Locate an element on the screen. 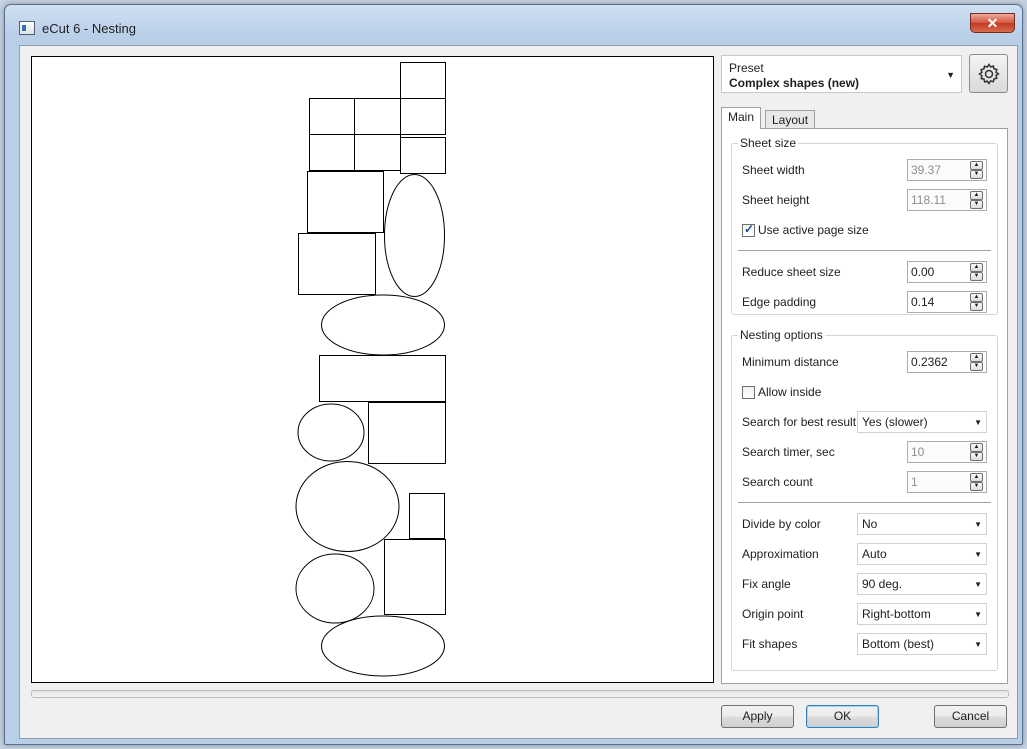 This screenshot has width=1027, height=749. search-count-stepper: ▲ ▼ is located at coordinates (977, 482).